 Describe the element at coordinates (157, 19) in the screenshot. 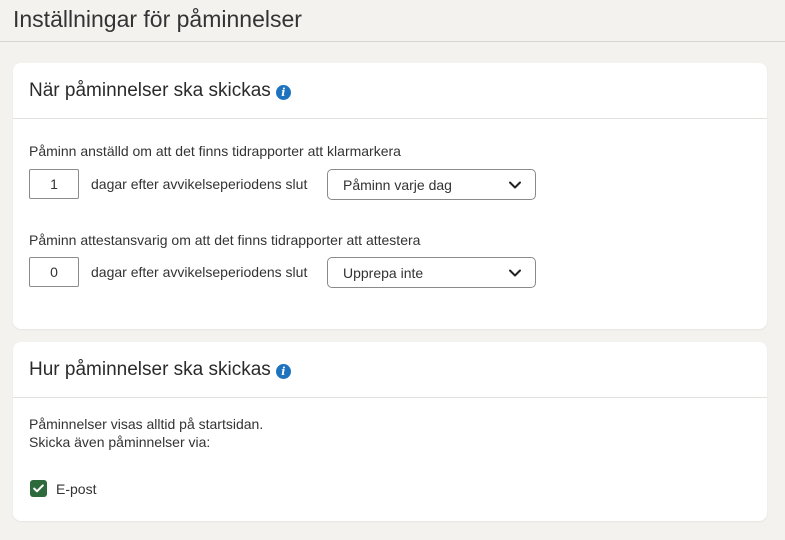

I see `page-title: Inställningar för påminnelser` at that location.